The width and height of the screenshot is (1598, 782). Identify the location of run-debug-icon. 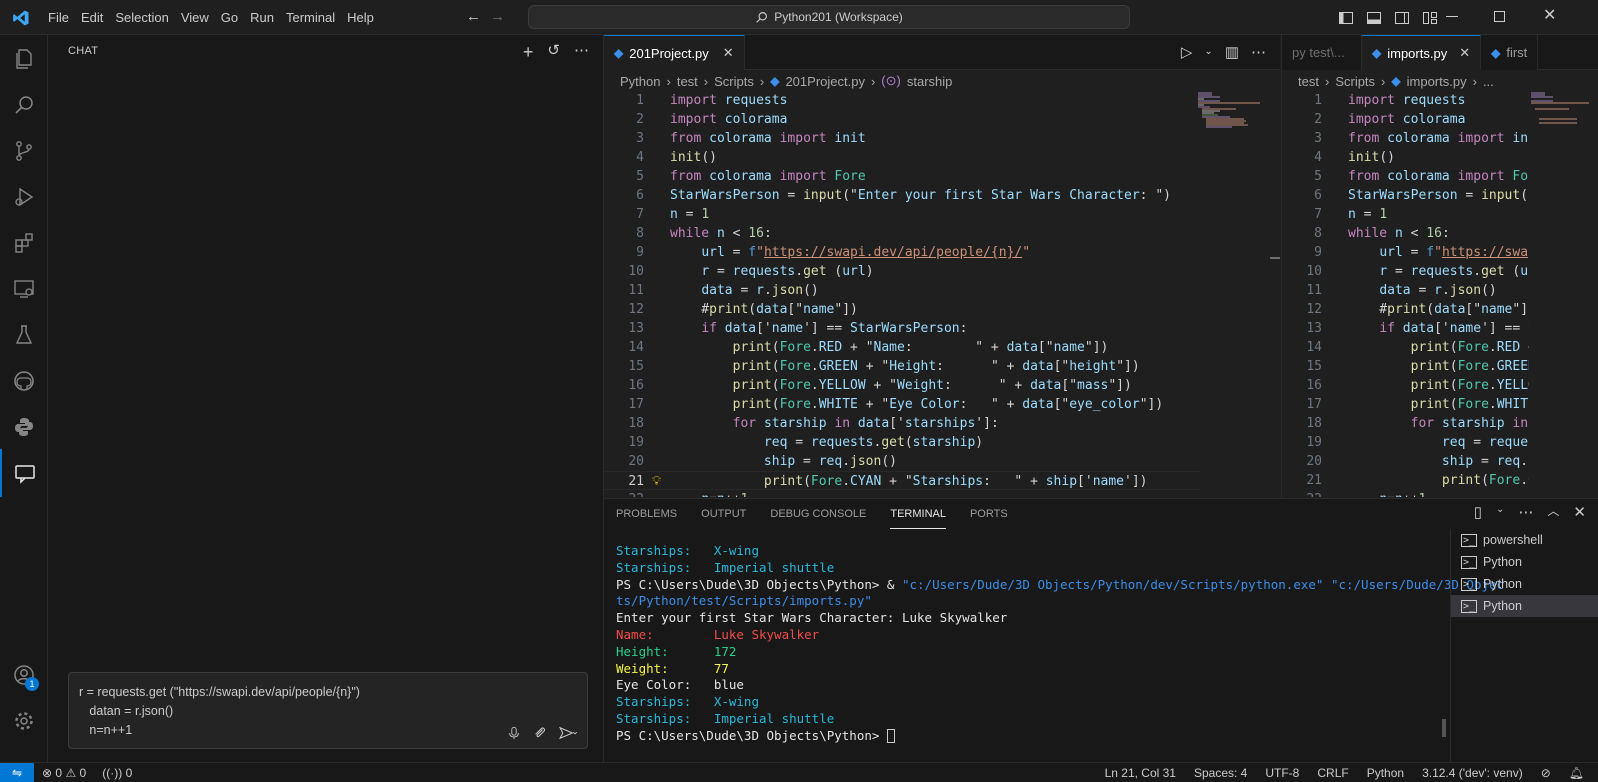
(24, 197).